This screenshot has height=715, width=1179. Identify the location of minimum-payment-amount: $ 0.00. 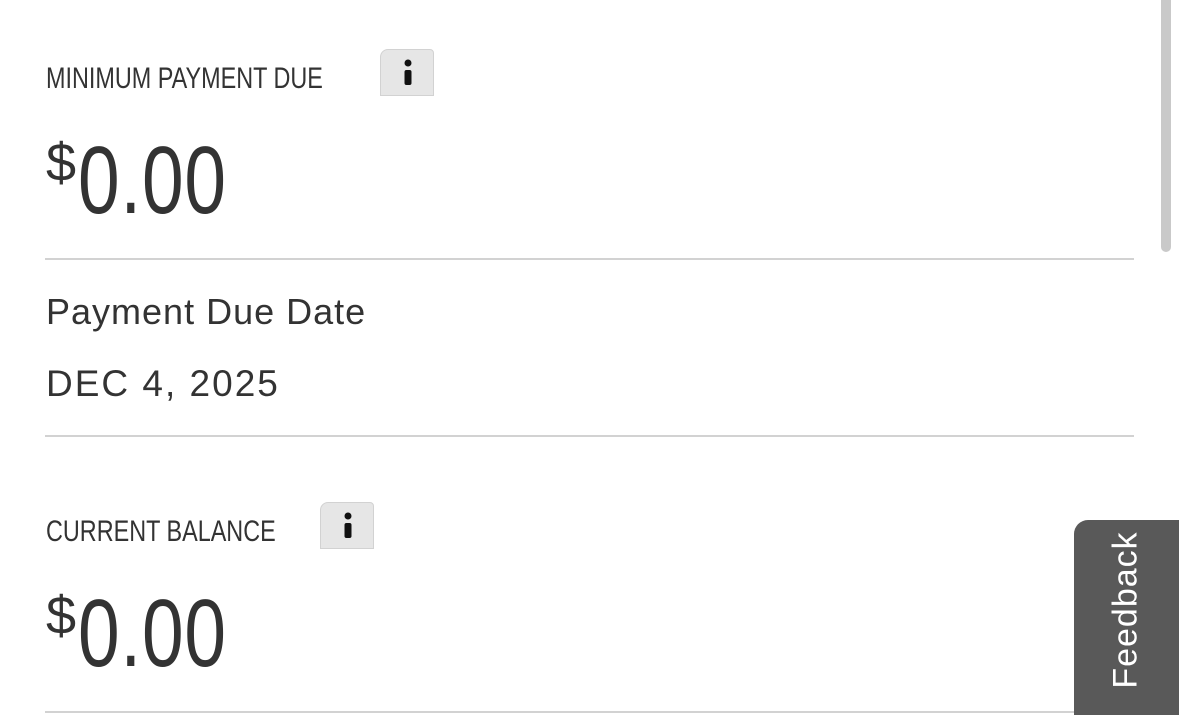
(176, 180).